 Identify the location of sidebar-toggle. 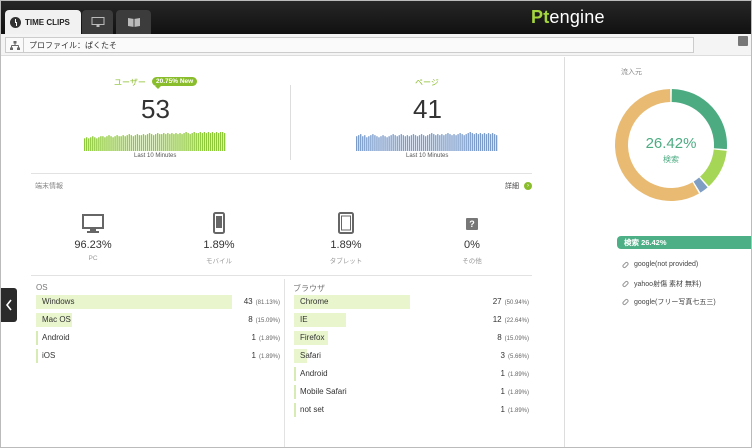
(9, 305).